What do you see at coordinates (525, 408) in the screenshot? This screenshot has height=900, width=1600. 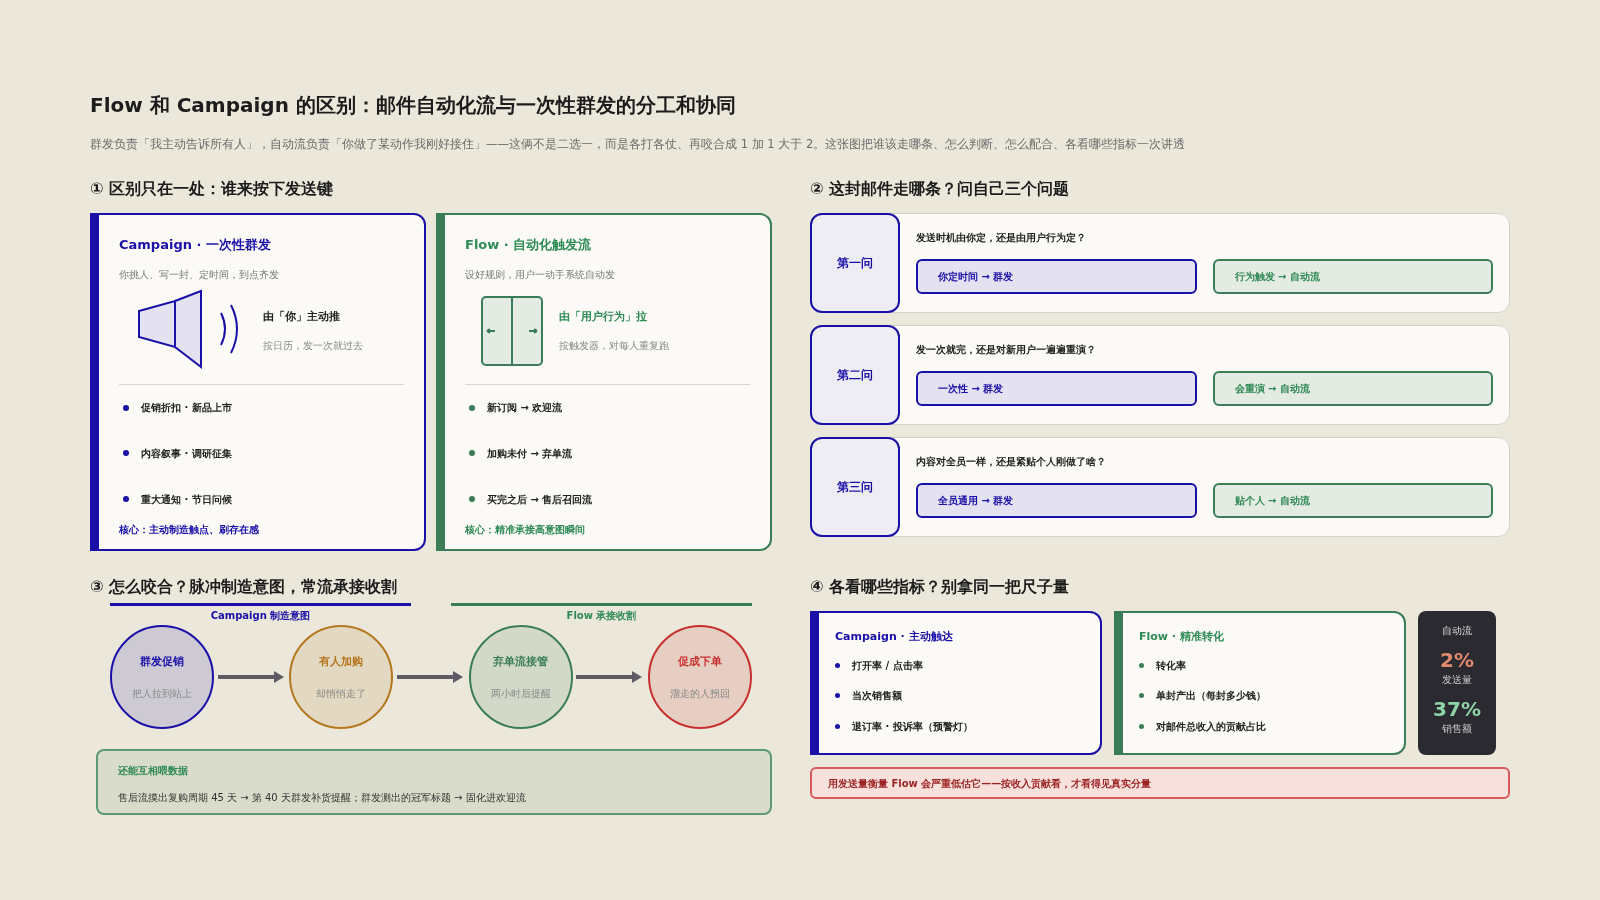 I see `use-case: 新订阅 → 欢迎流` at bounding box center [525, 408].